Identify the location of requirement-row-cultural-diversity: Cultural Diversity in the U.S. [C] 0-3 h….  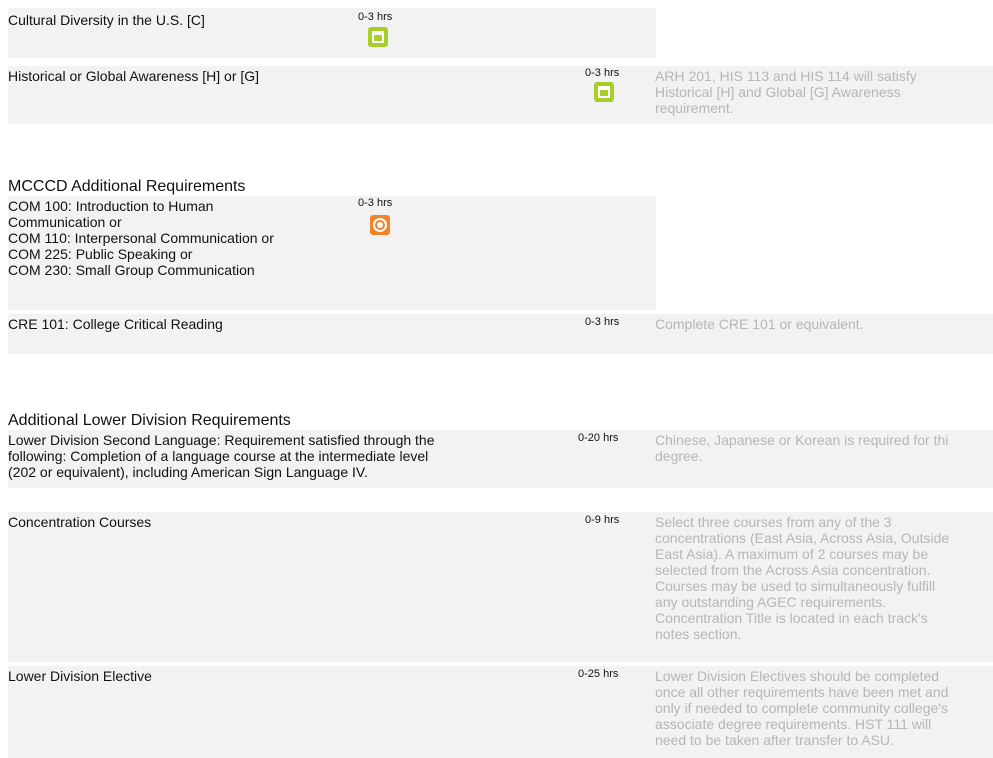
(332, 33).